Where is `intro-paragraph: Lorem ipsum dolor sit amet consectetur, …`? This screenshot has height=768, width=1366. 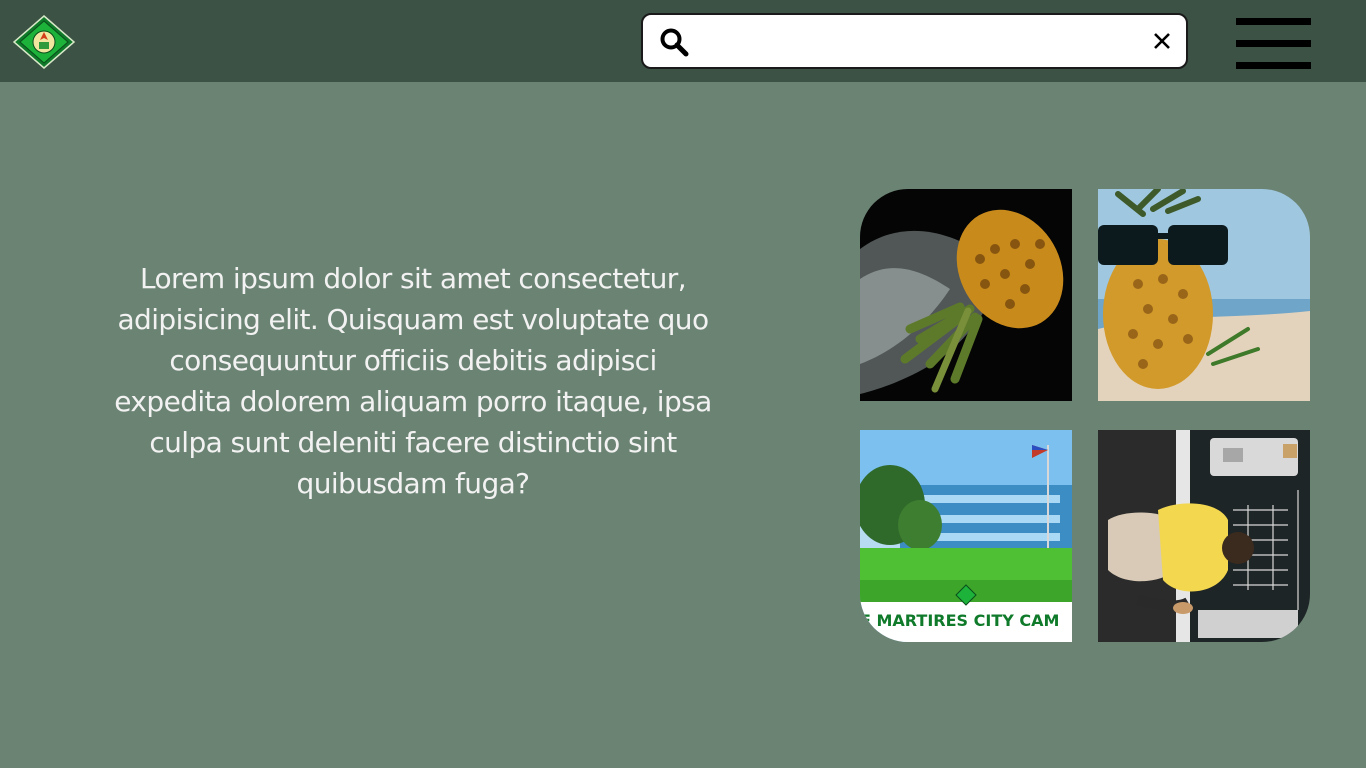 intro-paragraph: Lorem ipsum dolor sit amet consectetur, … is located at coordinates (413, 381).